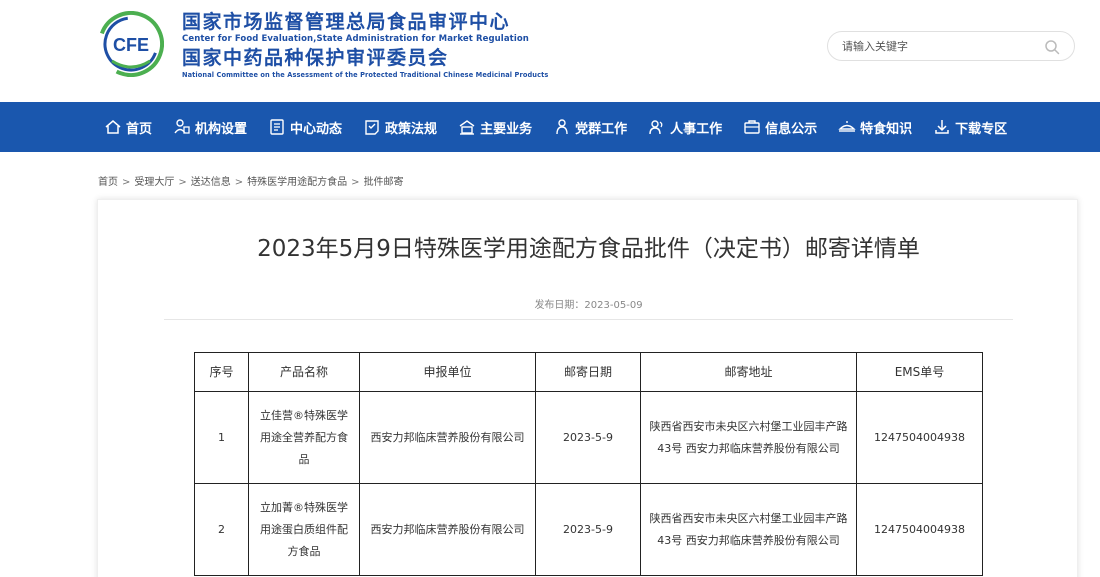 This screenshot has width=1100, height=577. What do you see at coordinates (411, 129) in the screenshot?
I see `nav-item-label: 政策法规` at bounding box center [411, 129].